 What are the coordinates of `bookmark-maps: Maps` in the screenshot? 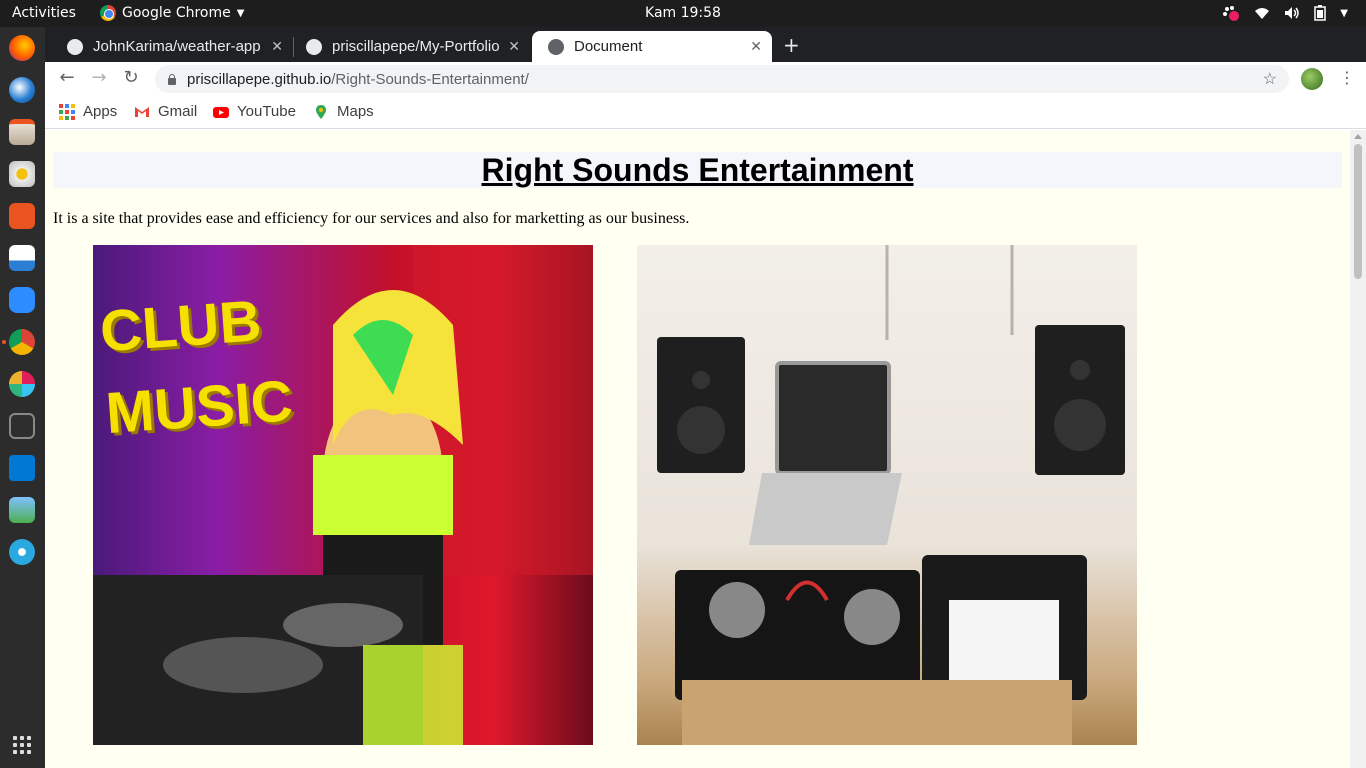 It's located at (343, 111).